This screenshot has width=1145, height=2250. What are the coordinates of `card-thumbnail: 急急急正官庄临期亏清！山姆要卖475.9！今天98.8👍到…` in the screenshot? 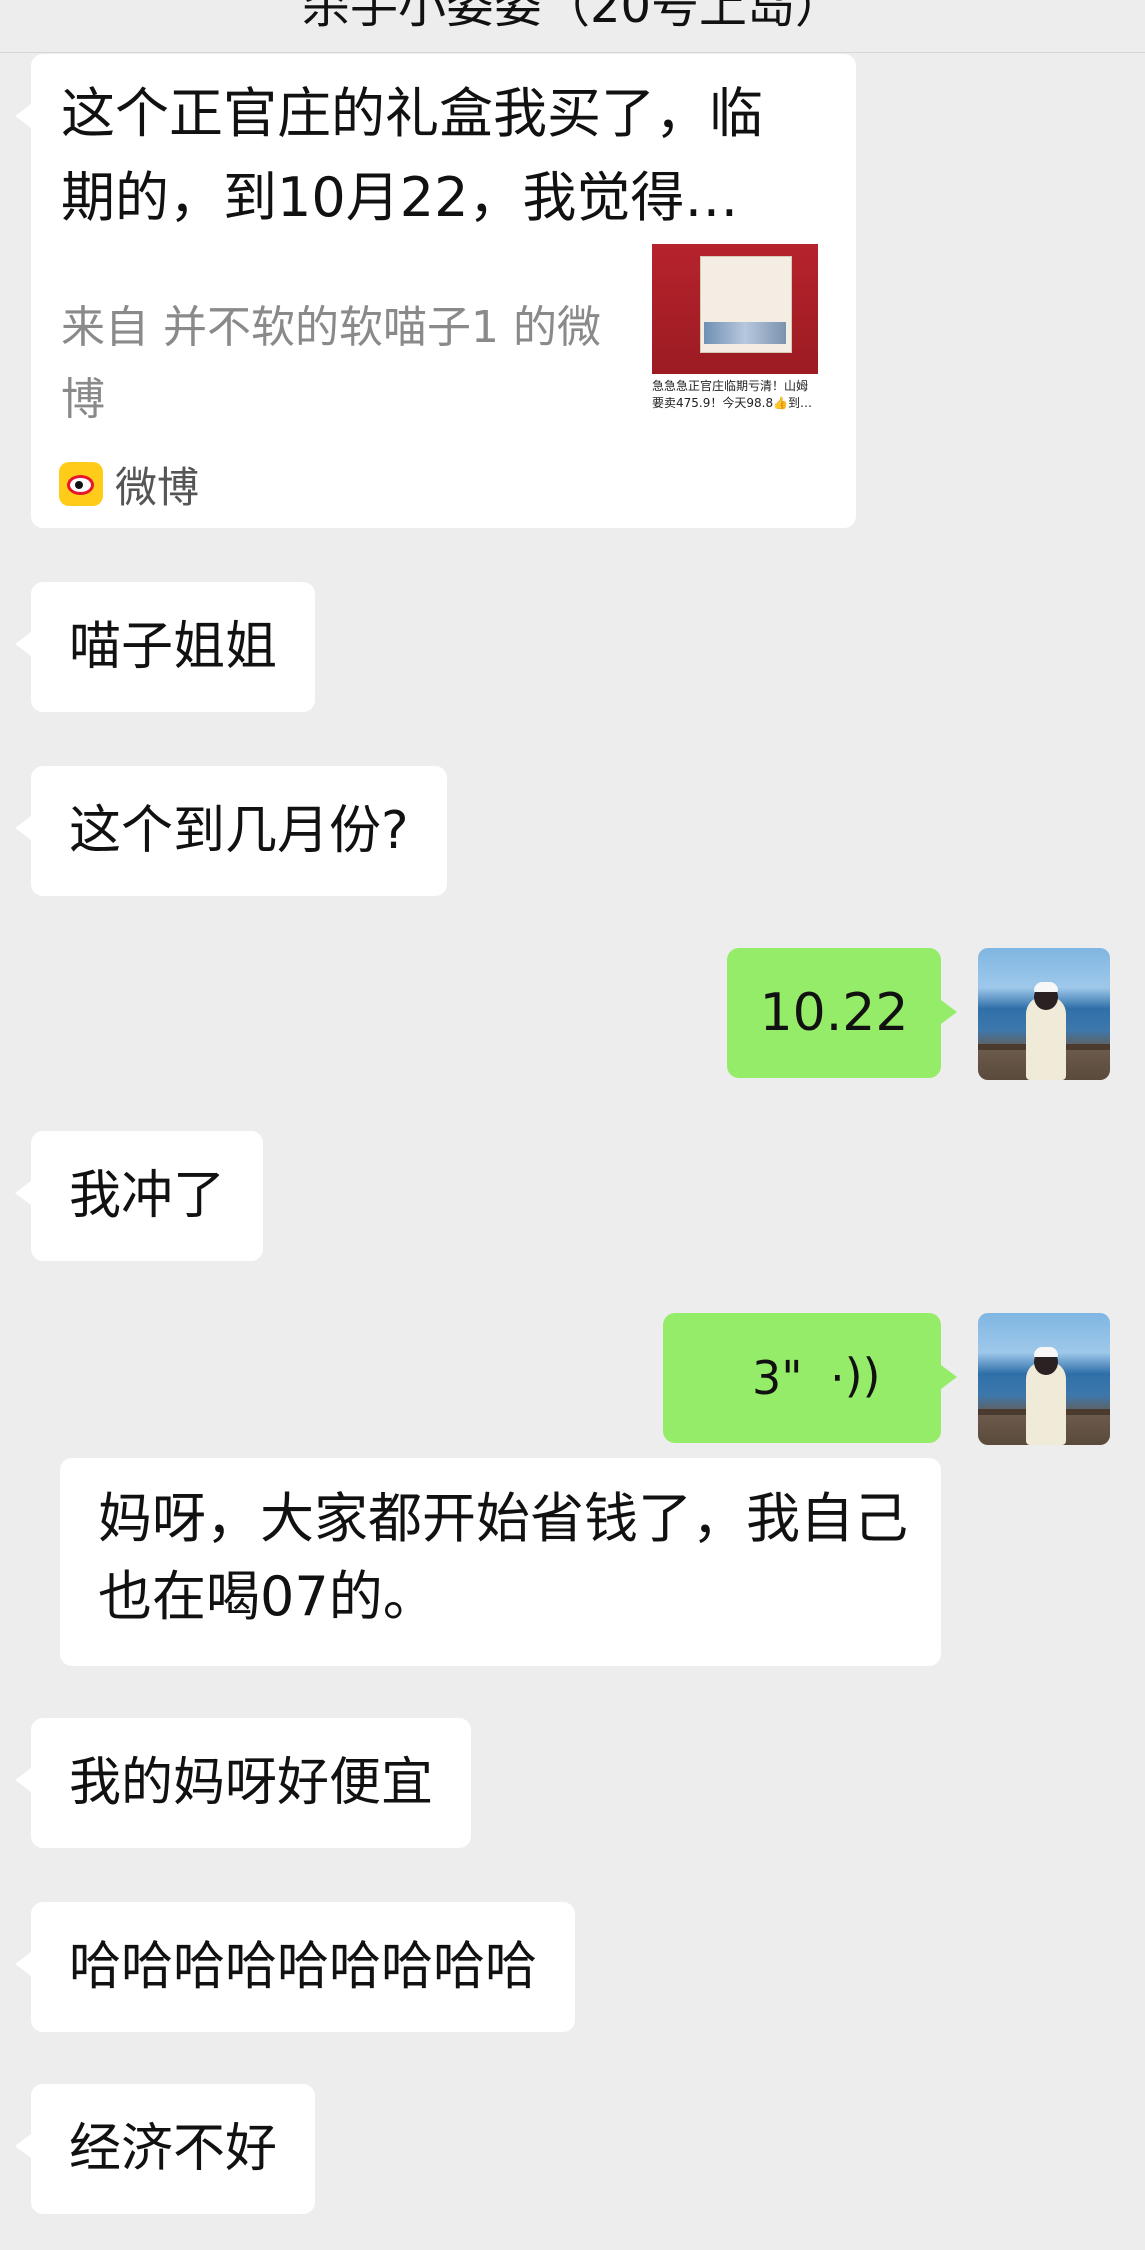 It's located at (735, 337).